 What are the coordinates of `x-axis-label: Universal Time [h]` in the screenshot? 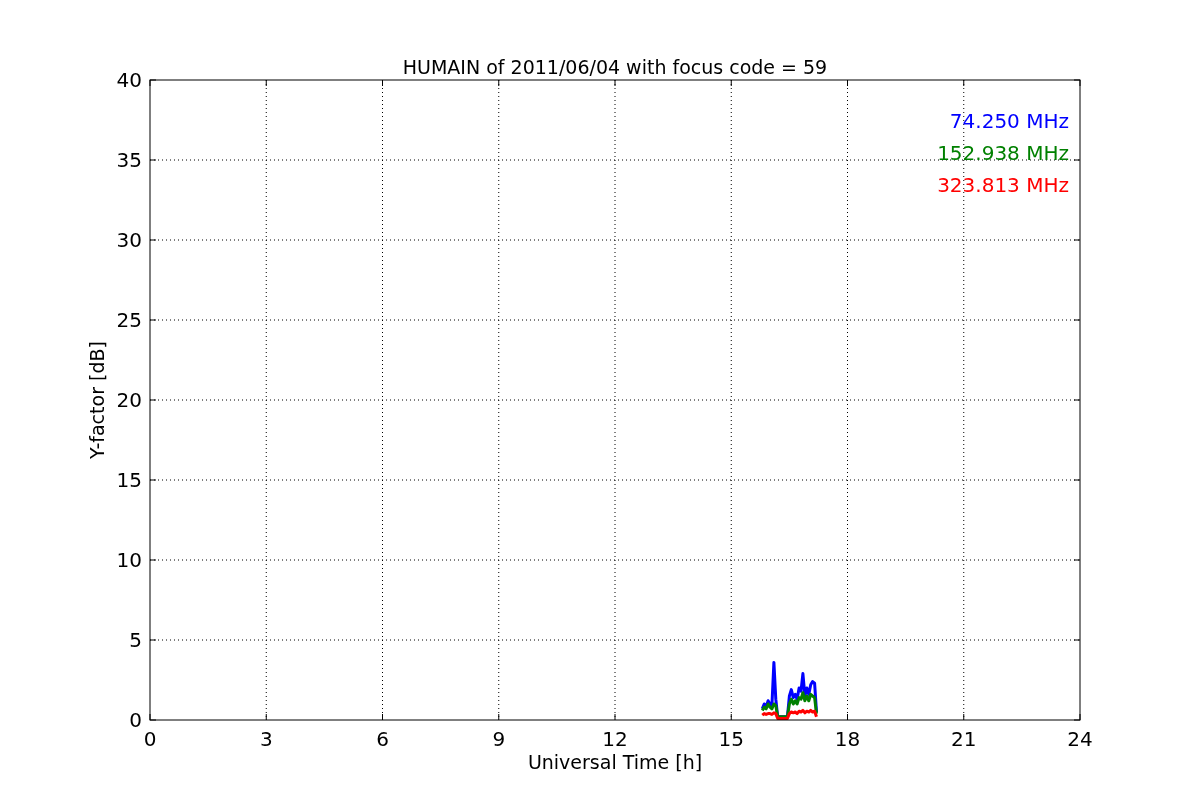 It's located at (615, 762).